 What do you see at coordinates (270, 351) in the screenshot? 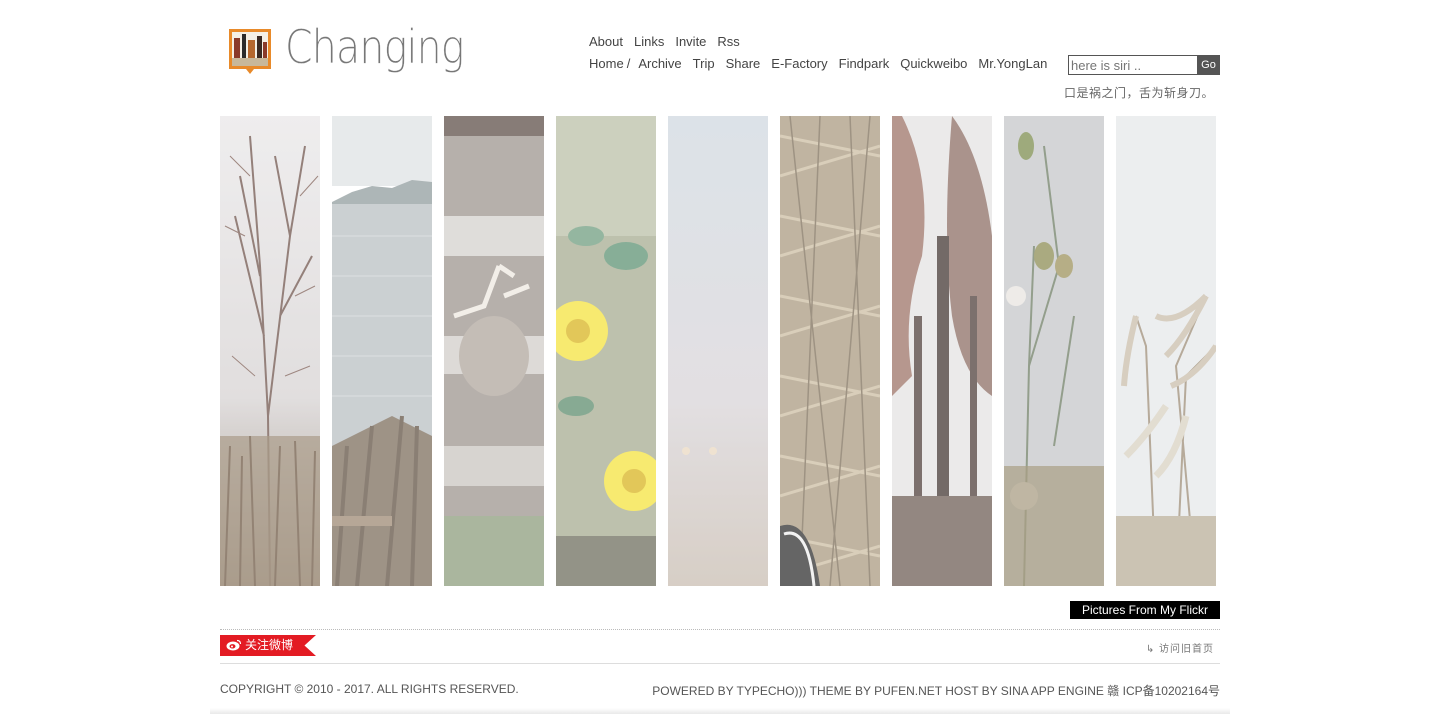
I see `photo-strip-branches` at bounding box center [270, 351].